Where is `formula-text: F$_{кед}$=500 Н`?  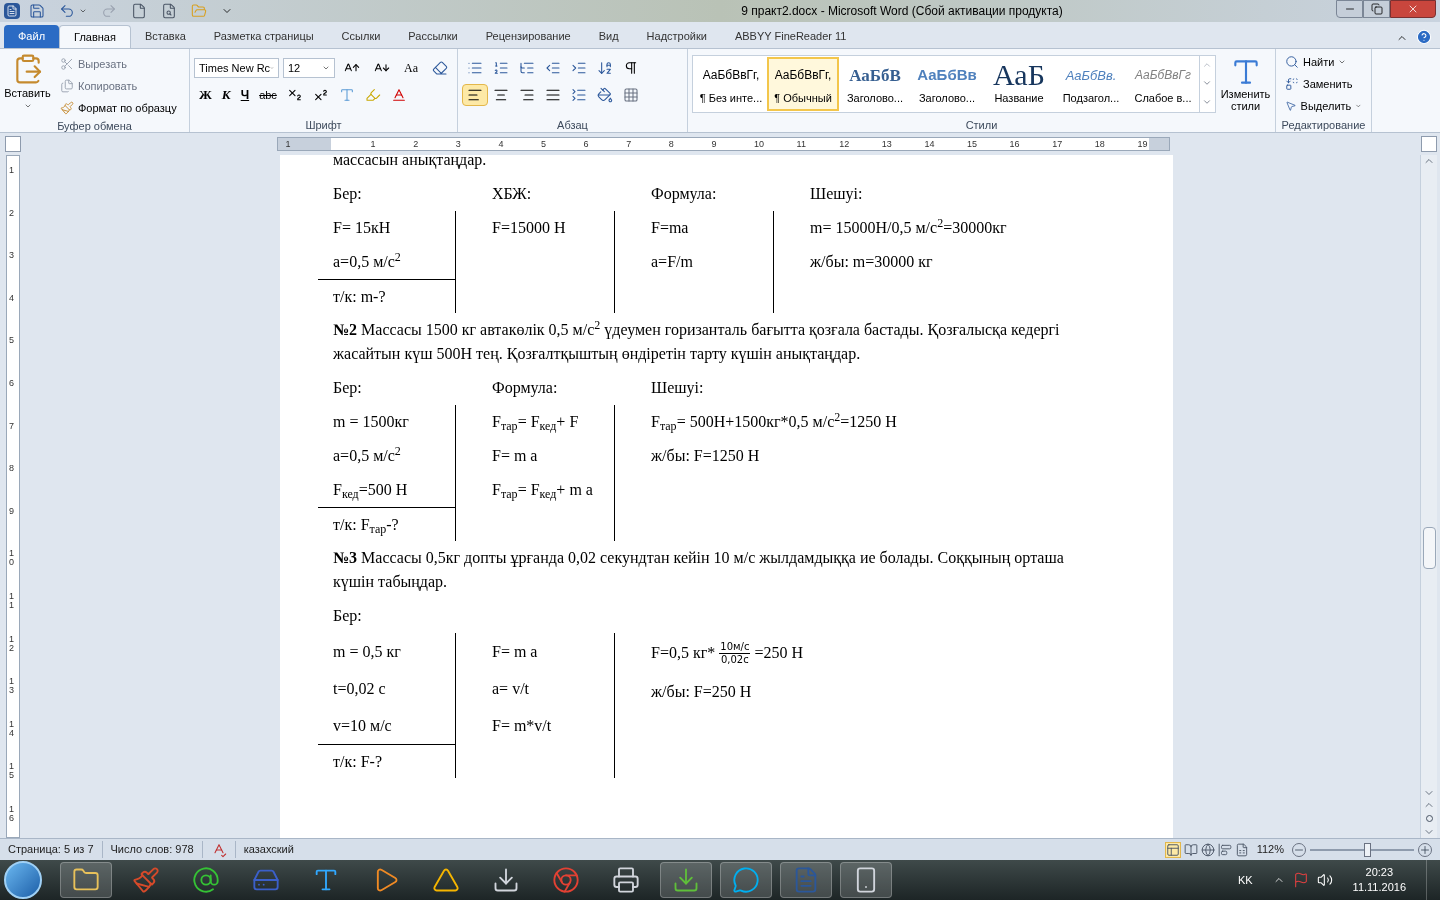
formula-text: F$_{кед}$=500 Н is located at coordinates (370, 491).